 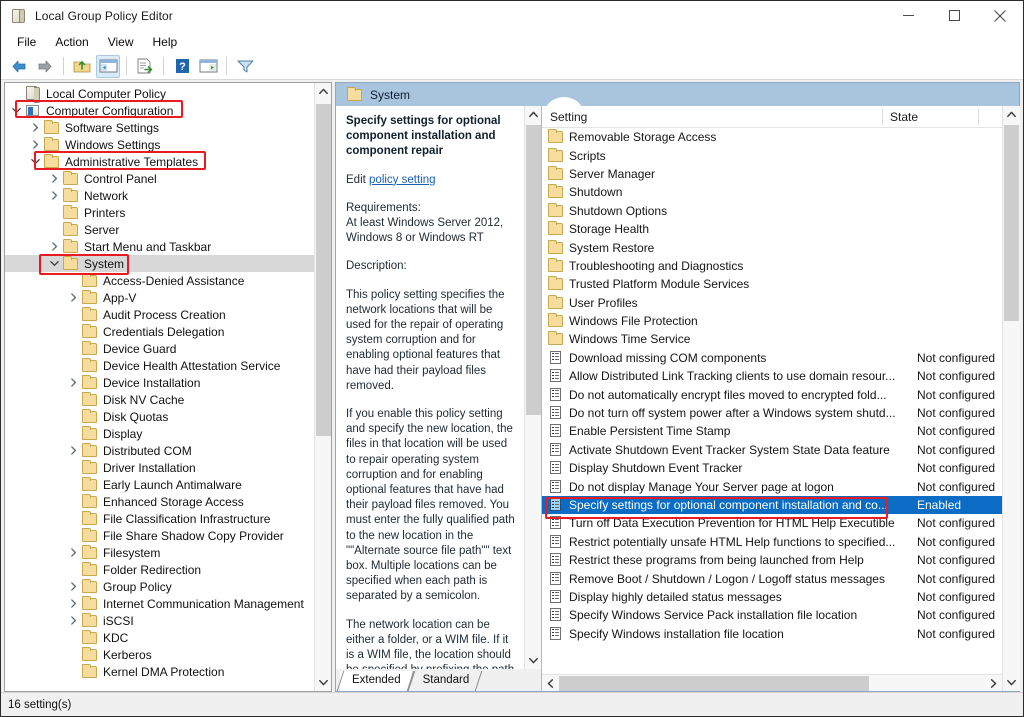 I want to click on settings-scroll-up-icon, so click(x=1011, y=114).